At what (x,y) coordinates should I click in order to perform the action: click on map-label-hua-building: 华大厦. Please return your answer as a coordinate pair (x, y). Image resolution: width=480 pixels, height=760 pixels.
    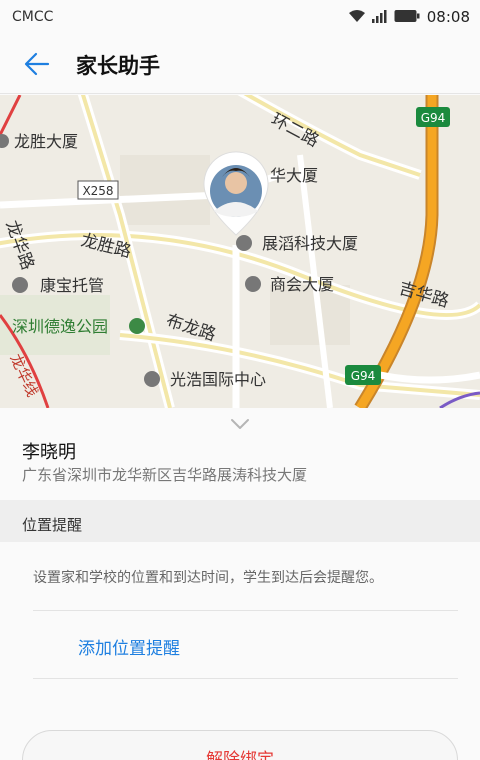
    Looking at the image, I should click on (294, 175).